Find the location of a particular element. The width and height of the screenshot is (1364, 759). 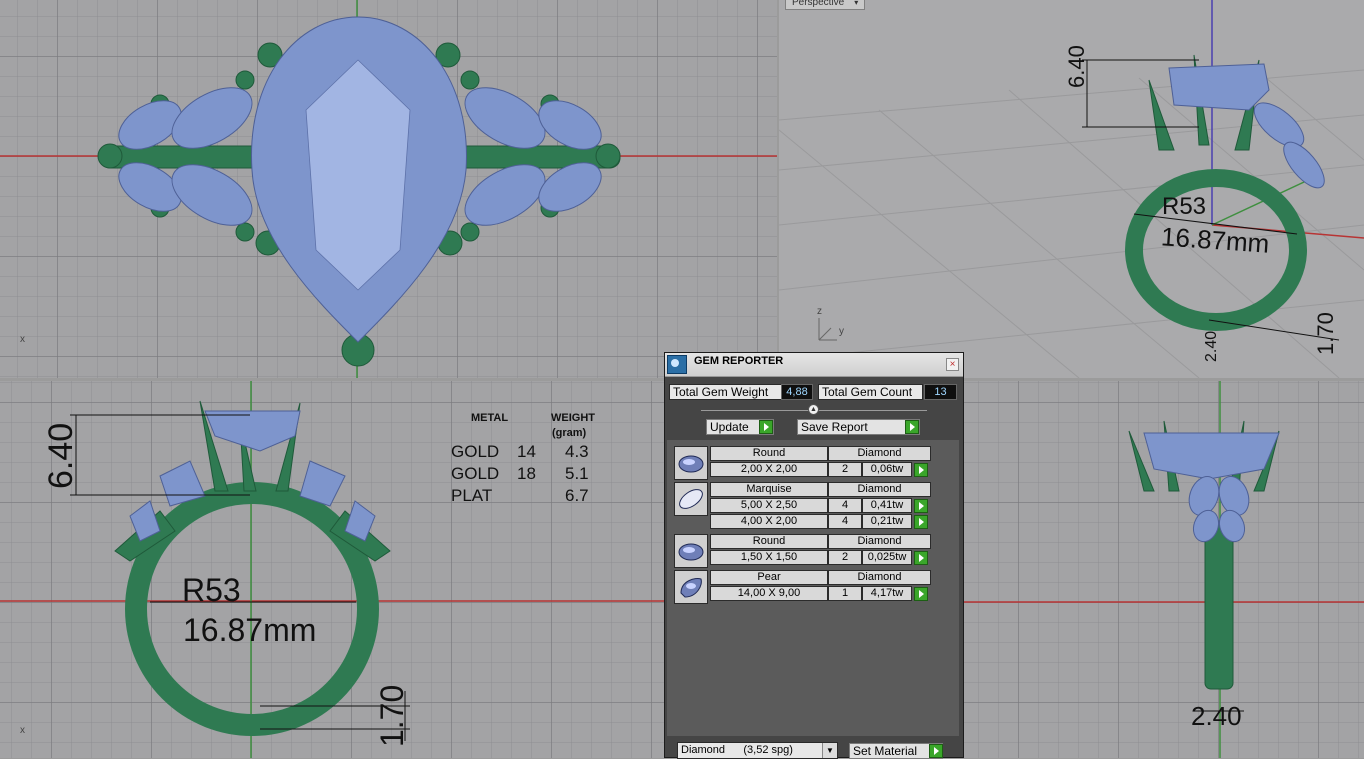

save-report-button: Save Report is located at coordinates (858, 427).